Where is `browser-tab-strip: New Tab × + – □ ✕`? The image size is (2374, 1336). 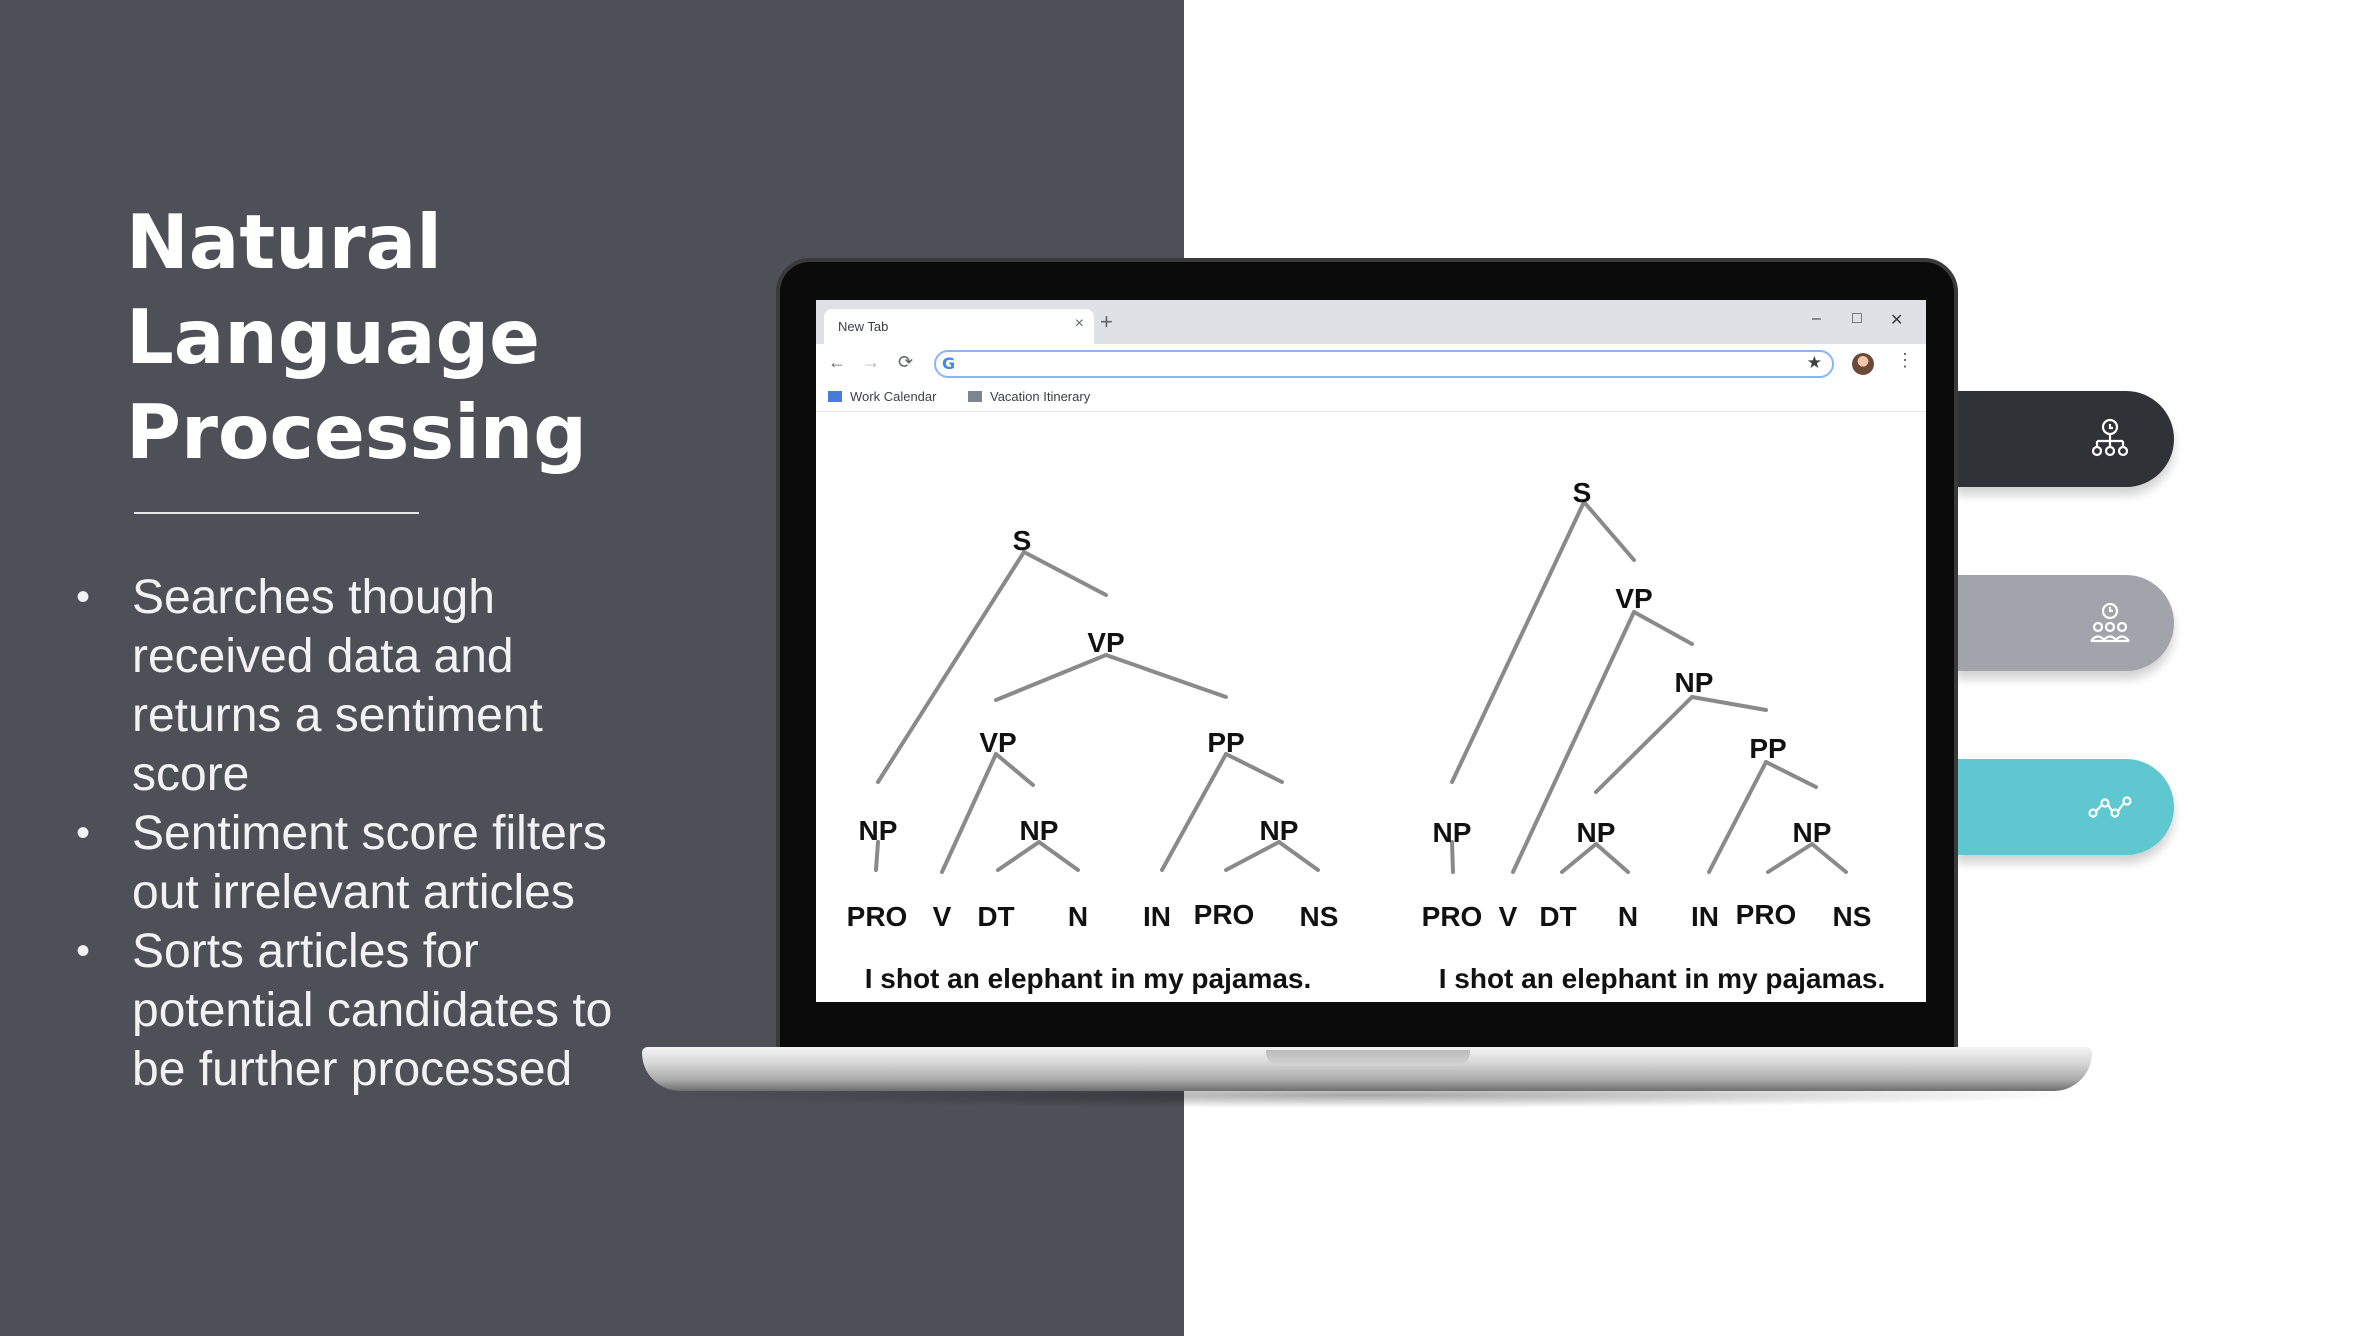
browser-tab-strip: New Tab × + – □ ✕ is located at coordinates (1371, 322).